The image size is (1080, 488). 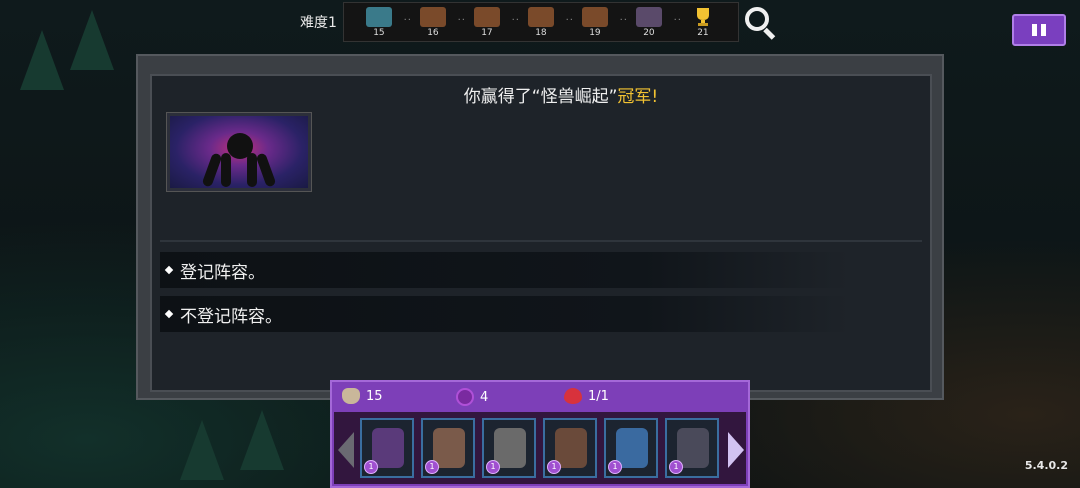 I want to click on stage-item: 17 ··, so click(x=489, y=22).